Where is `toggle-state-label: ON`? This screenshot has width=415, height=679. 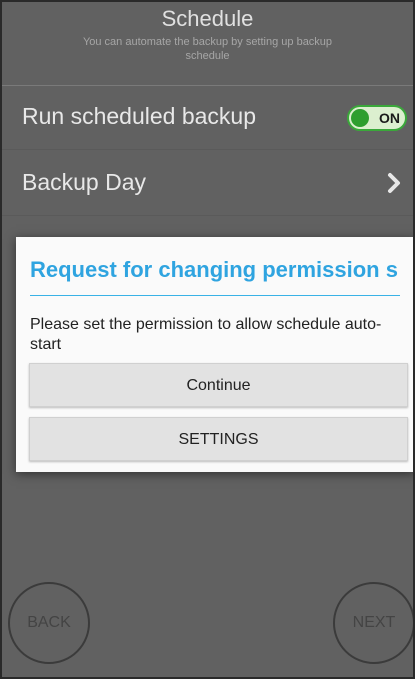
toggle-state-label: ON is located at coordinates (389, 118).